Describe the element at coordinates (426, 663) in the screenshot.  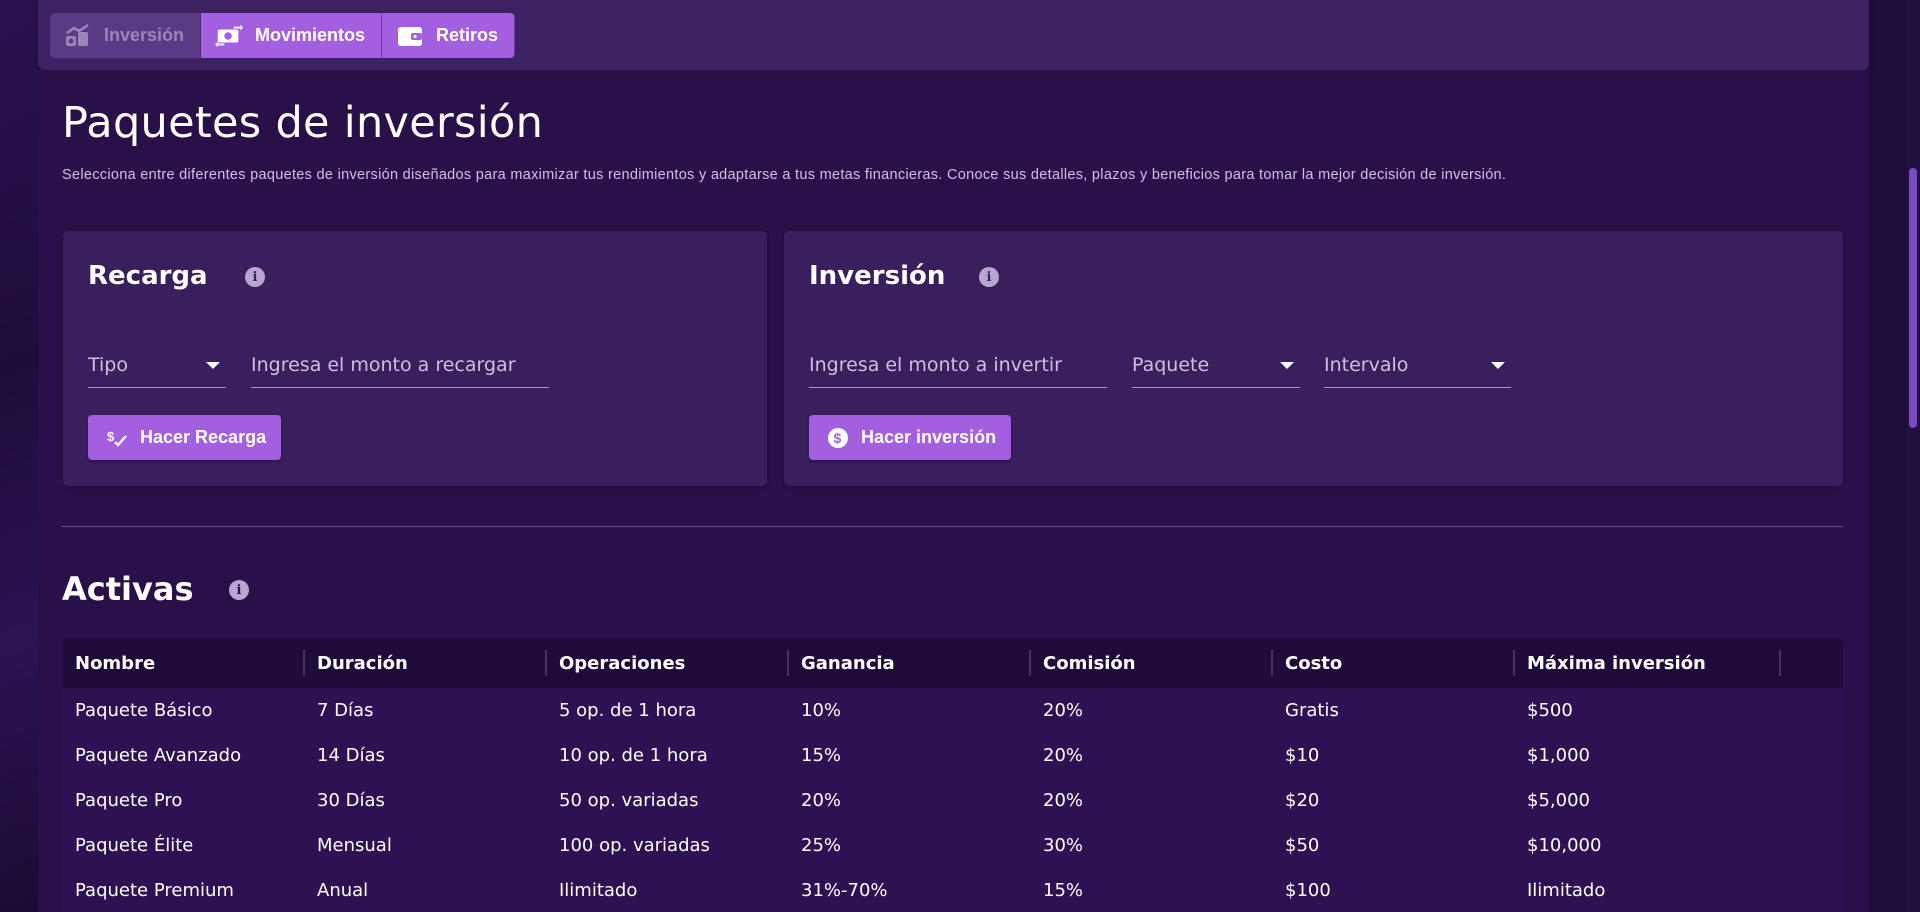
I see `column-header-duracion: Duración` at that location.